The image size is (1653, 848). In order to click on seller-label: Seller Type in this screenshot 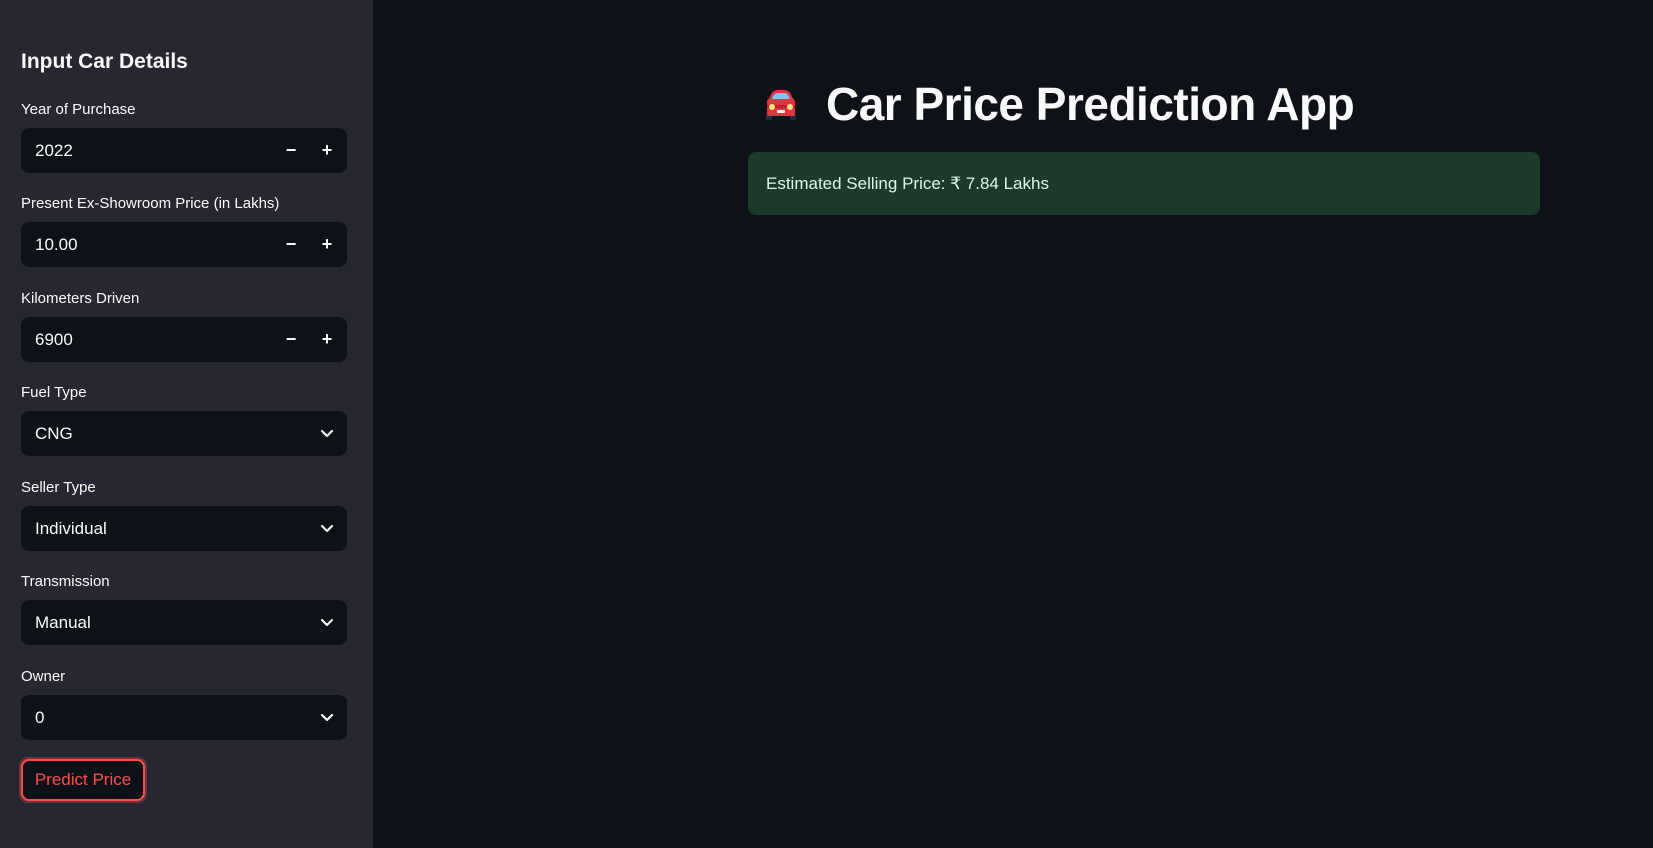, I will do `click(58, 487)`.